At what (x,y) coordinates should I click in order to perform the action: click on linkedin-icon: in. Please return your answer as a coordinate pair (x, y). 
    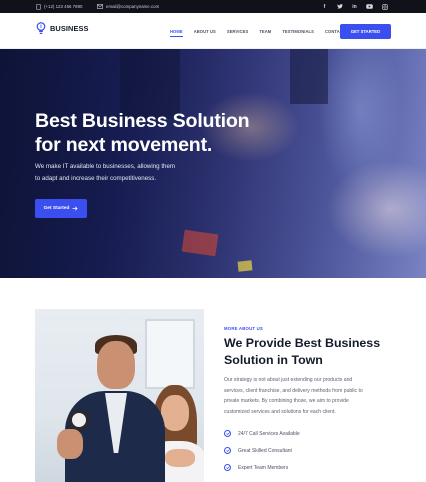
    Looking at the image, I should click on (354, 6).